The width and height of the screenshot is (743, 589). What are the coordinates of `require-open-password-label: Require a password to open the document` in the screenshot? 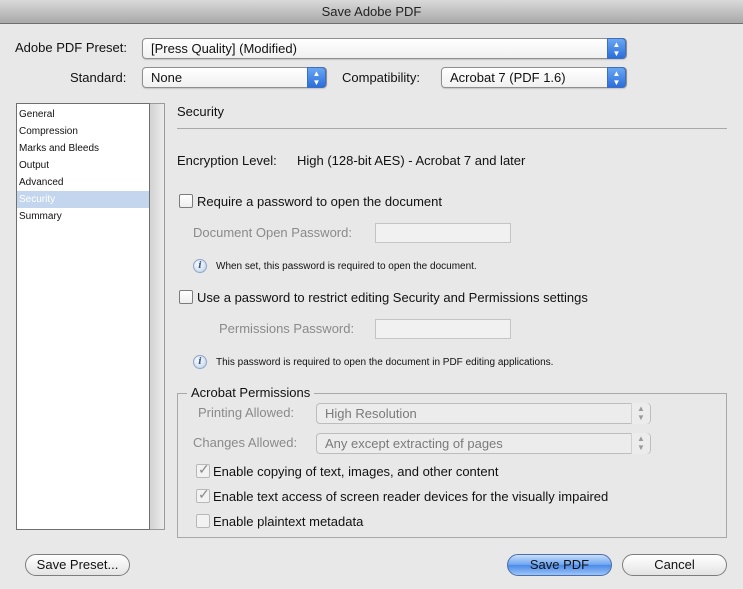 It's located at (319, 201).